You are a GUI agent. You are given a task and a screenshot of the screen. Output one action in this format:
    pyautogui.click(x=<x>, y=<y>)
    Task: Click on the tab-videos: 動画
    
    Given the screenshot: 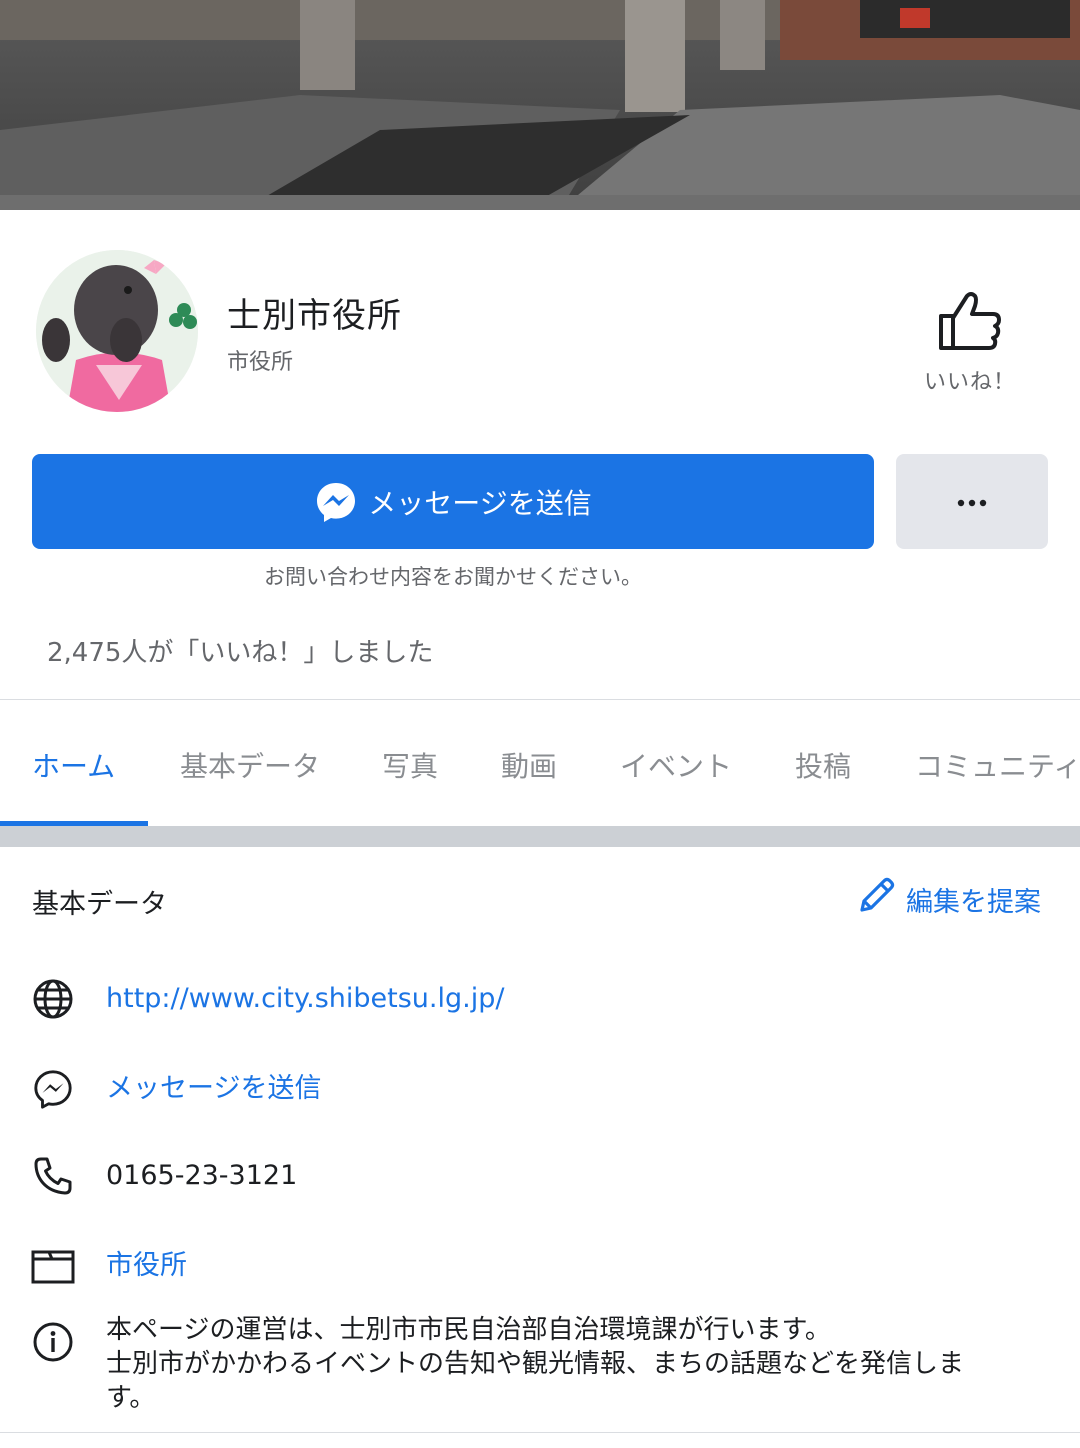 What is the action you would take?
    pyautogui.click(x=529, y=765)
    